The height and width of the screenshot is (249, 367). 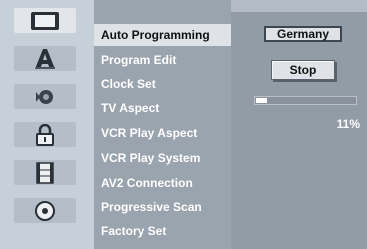 I want to click on menu-item-factory-set: Factory Set, so click(x=162, y=231).